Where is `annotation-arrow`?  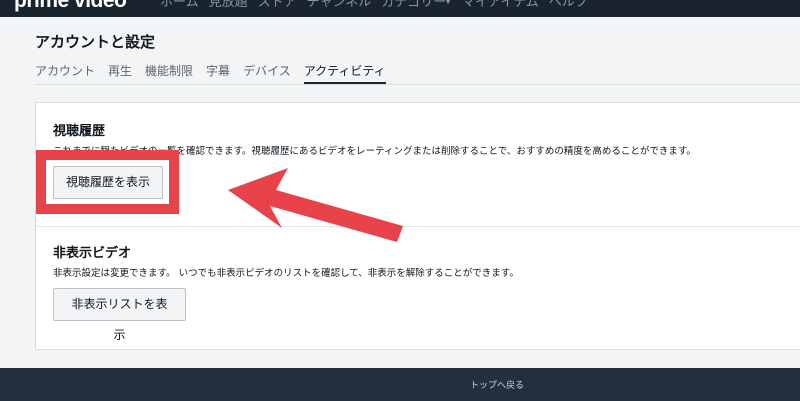
annotation-arrow is located at coordinates (315, 205).